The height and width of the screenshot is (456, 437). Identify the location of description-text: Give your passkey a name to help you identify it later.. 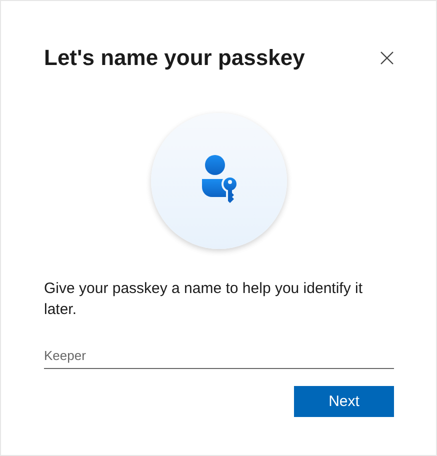
(204, 299).